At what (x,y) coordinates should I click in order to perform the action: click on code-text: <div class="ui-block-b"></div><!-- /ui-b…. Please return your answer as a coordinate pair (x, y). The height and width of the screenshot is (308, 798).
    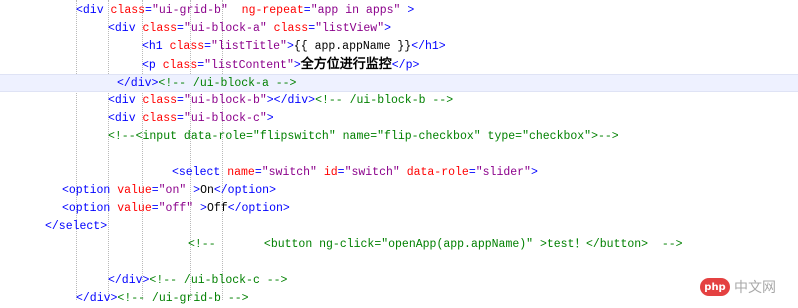
    Looking at the image, I should click on (280, 101).